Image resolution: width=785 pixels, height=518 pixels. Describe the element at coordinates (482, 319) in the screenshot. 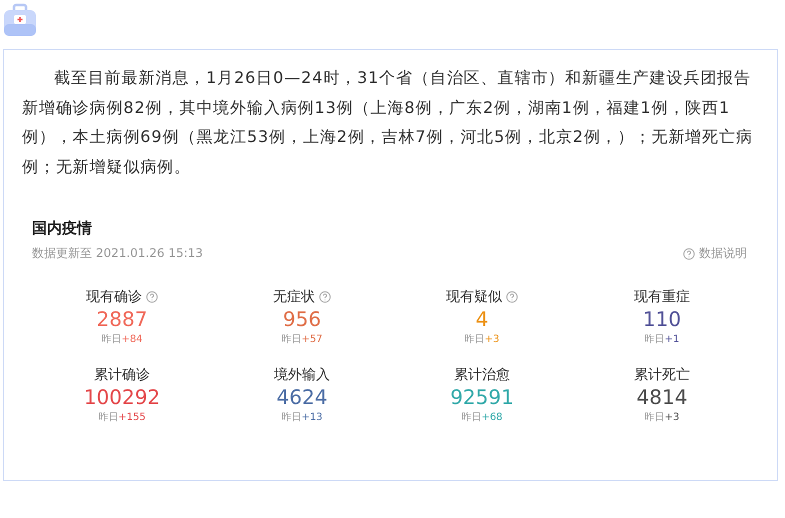

I see `stat-value: 4` at that location.